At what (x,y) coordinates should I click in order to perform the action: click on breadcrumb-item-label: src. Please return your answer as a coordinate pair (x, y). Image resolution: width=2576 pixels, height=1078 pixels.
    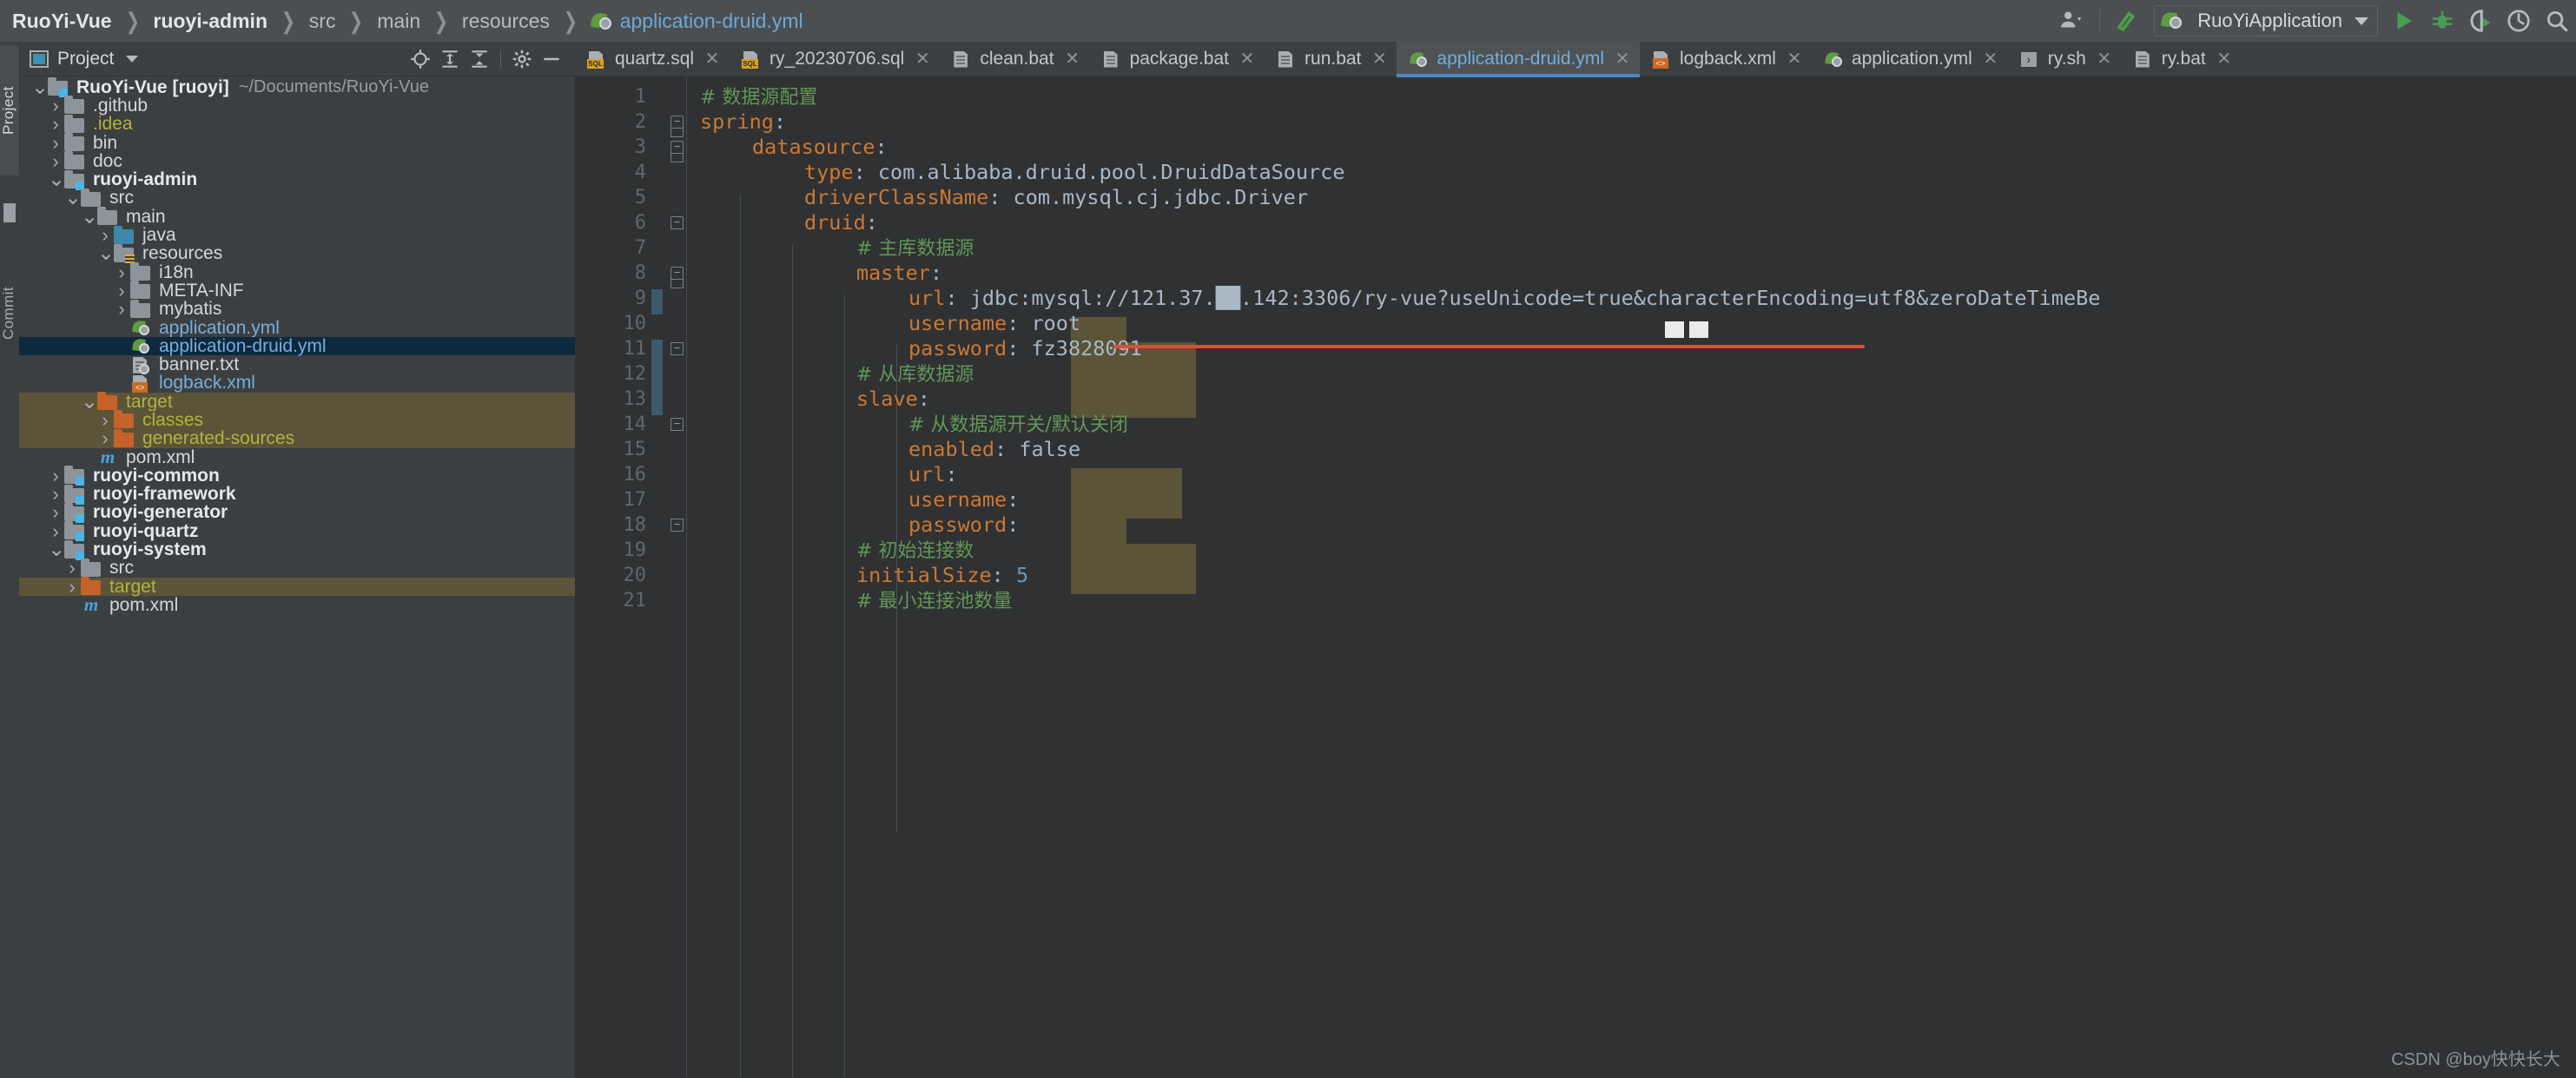
    Looking at the image, I should click on (322, 20).